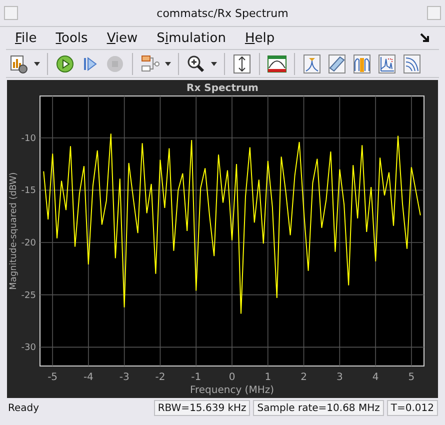 Image resolution: width=445 pixels, height=425 pixels. Describe the element at coordinates (150, 64) in the screenshot. I see `block-diagram-icon` at that location.